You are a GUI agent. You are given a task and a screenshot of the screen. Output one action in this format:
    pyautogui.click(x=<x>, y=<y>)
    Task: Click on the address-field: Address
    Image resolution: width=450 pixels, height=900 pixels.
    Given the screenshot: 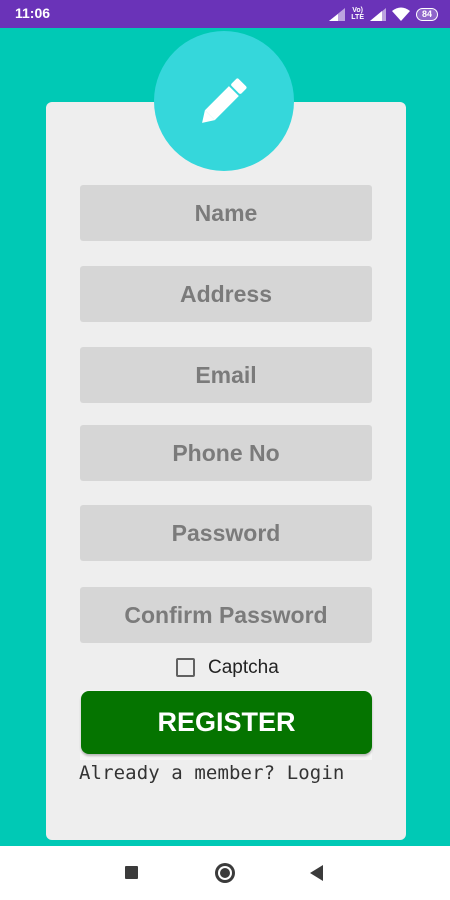 What is the action you would take?
    pyautogui.click(x=226, y=294)
    